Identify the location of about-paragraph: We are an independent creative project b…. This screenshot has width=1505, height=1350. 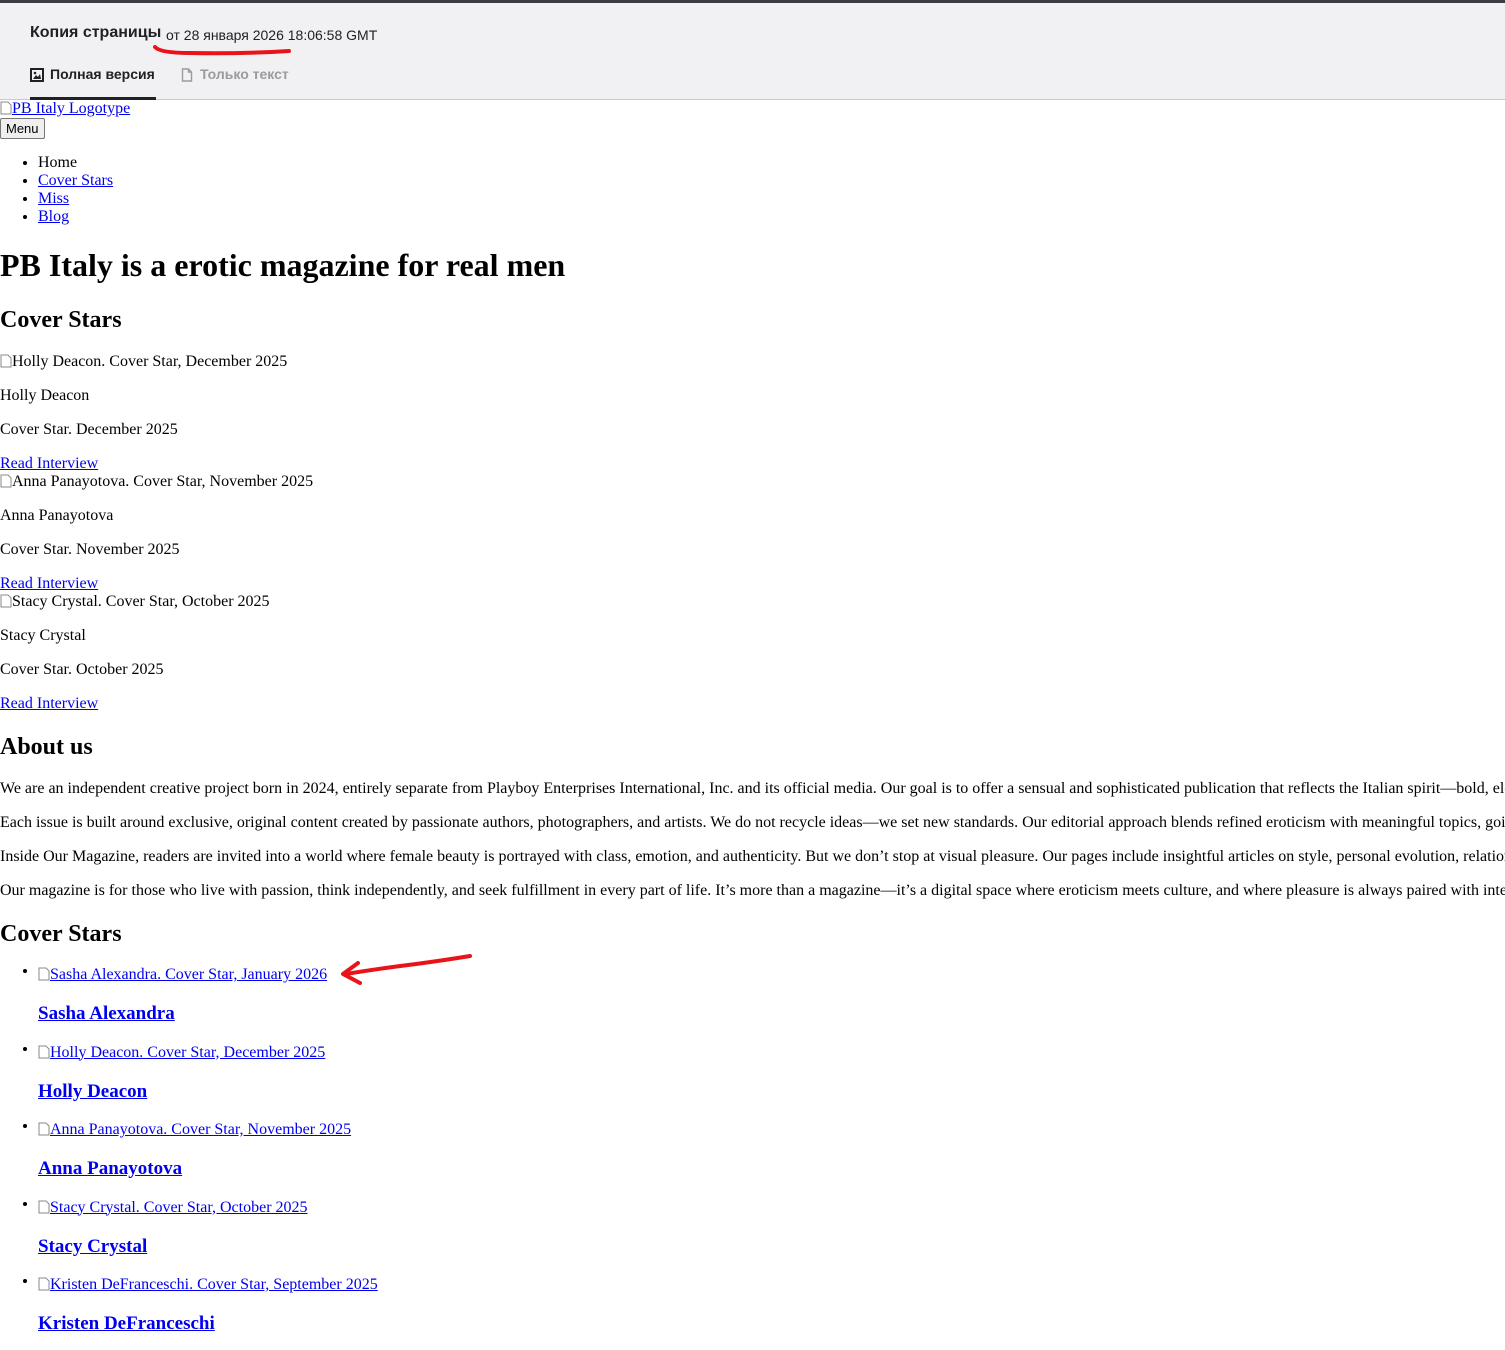
(752, 788).